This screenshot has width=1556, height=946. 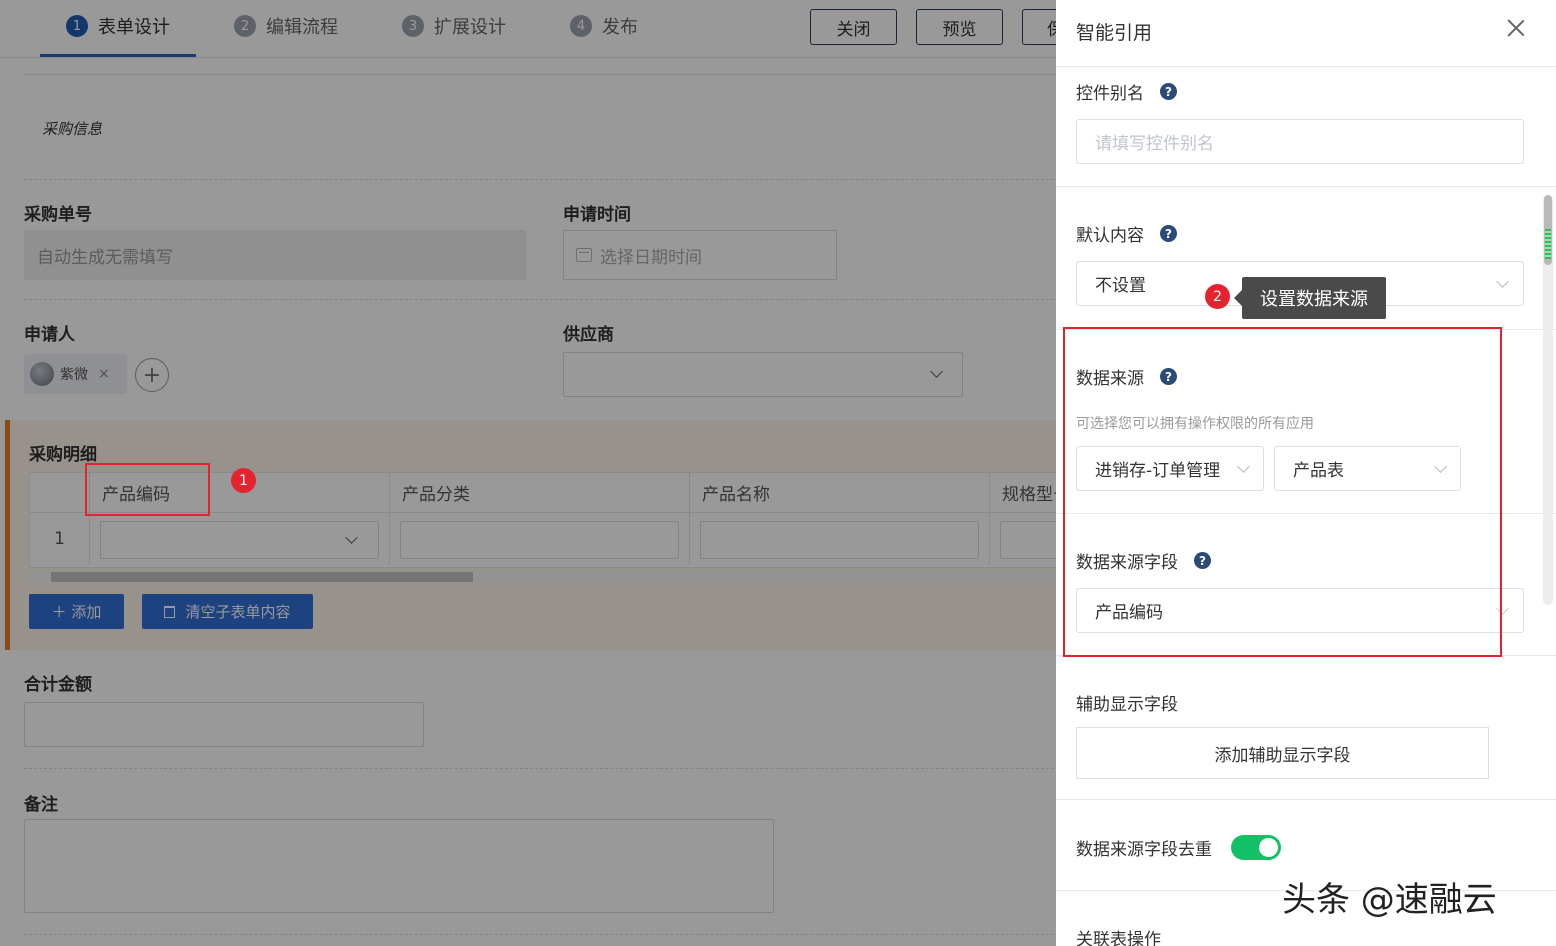 What do you see at coordinates (1268, 847) in the screenshot?
I see `toggle-knob` at bounding box center [1268, 847].